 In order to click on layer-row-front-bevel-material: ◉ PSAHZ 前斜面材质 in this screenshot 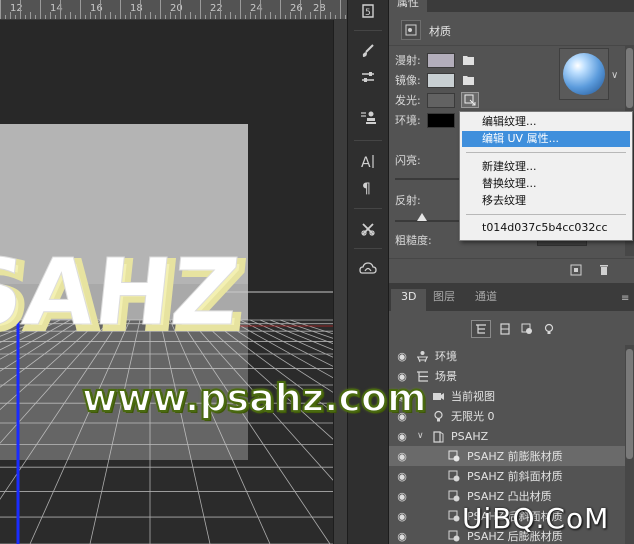, I will do `click(511, 476)`.